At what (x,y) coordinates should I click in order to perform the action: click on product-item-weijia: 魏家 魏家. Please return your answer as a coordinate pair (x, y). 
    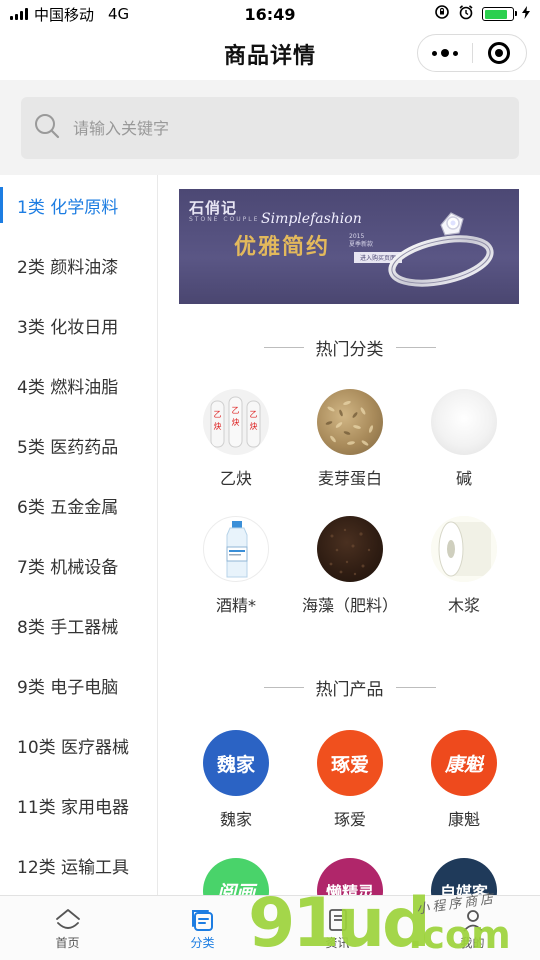
    Looking at the image, I should click on (236, 780).